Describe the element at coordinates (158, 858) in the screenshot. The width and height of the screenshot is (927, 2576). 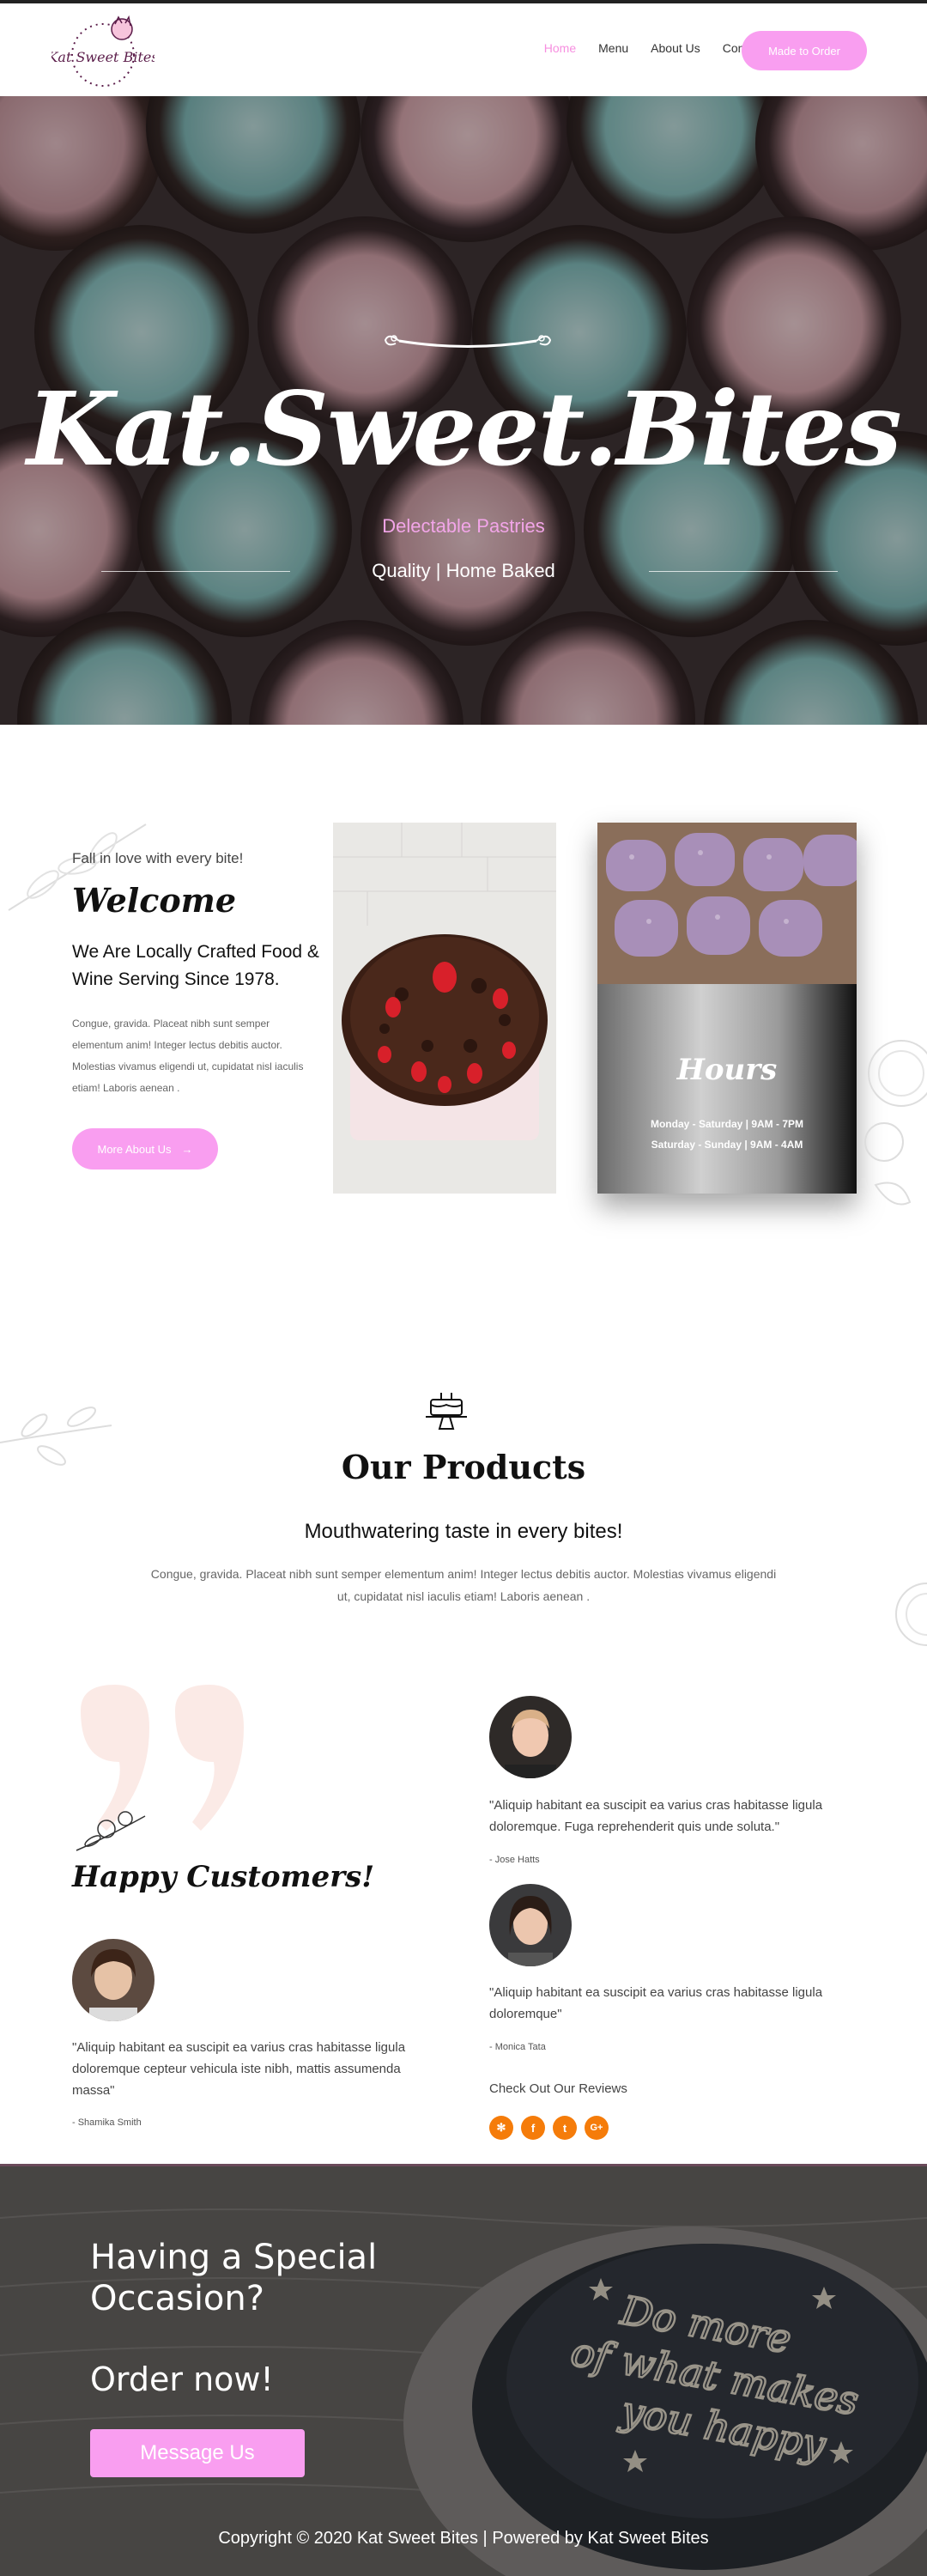
I see `welcome-intro: Fall in love with every bite!` at that location.